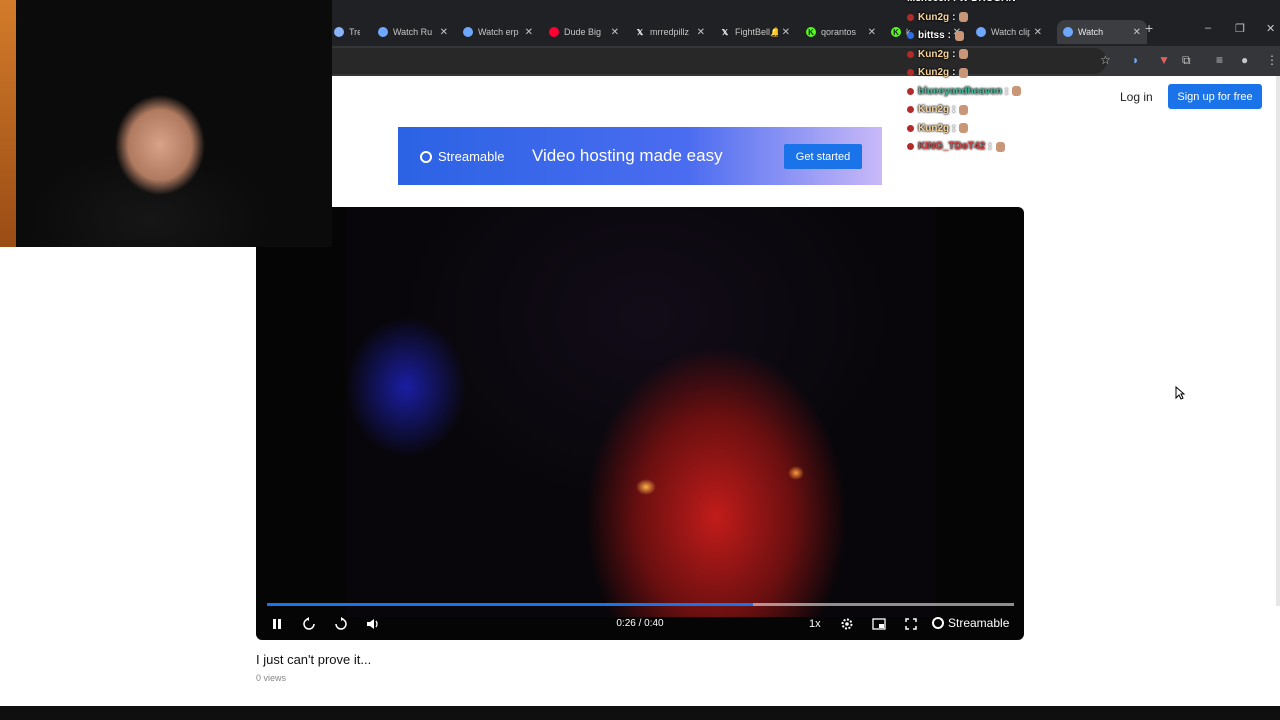  I want to click on settings-button, so click(847, 624).